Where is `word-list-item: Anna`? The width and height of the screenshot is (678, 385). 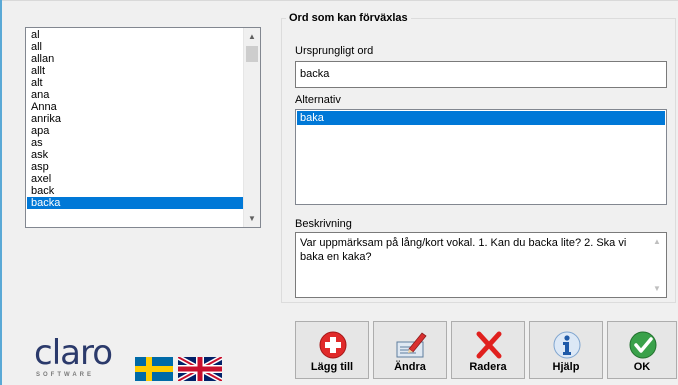
word-list-item: Anna is located at coordinates (136, 107).